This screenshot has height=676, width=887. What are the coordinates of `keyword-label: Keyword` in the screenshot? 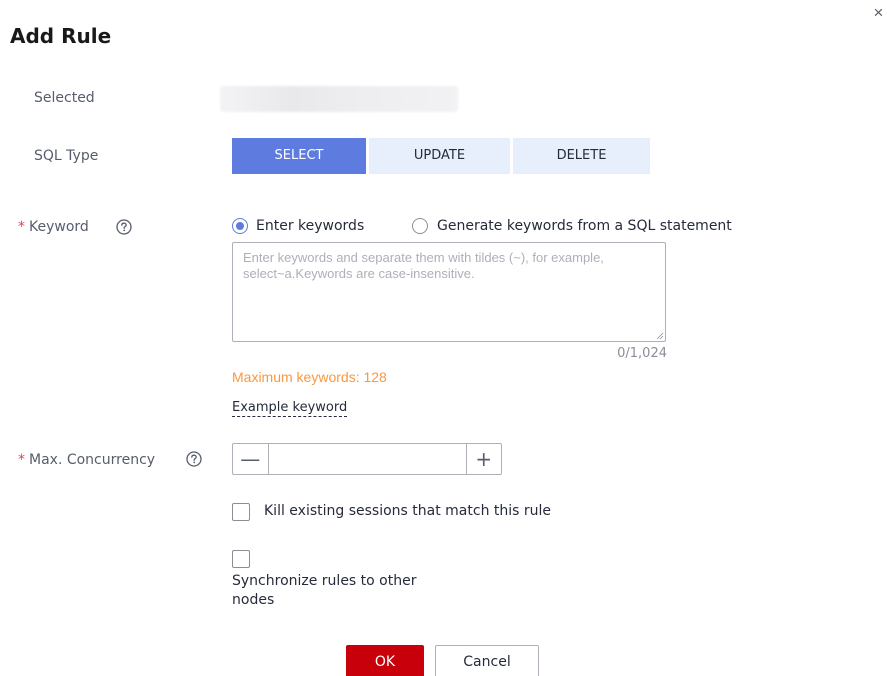 It's located at (59, 227).